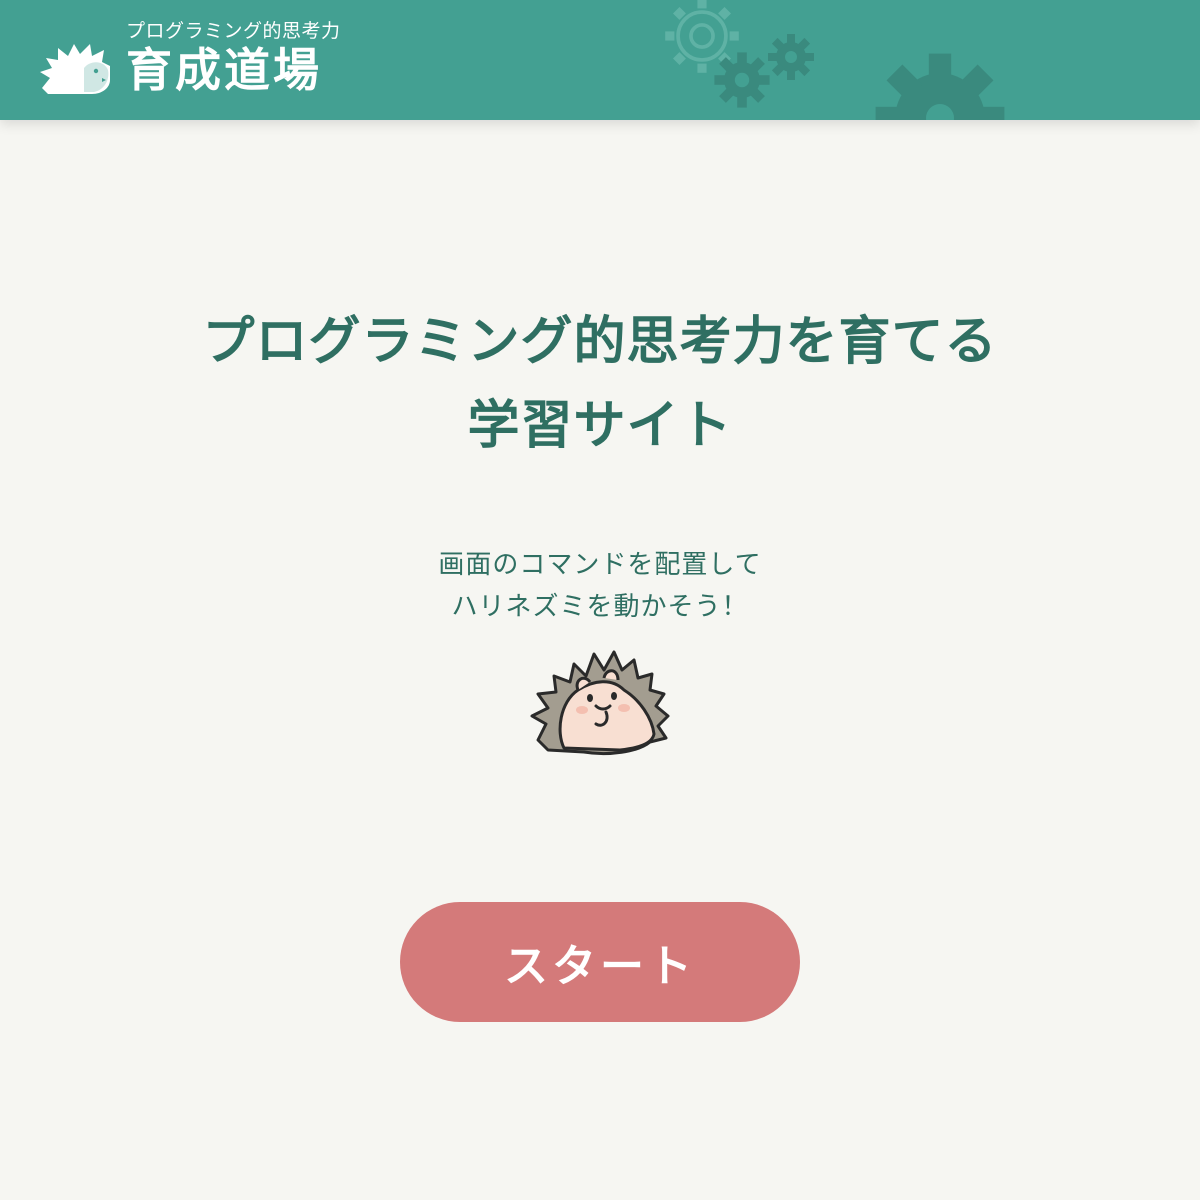 The width and height of the screenshot is (1200, 1200). I want to click on title-line-1: プログラミング的思考力を育てる, so click(600, 342).